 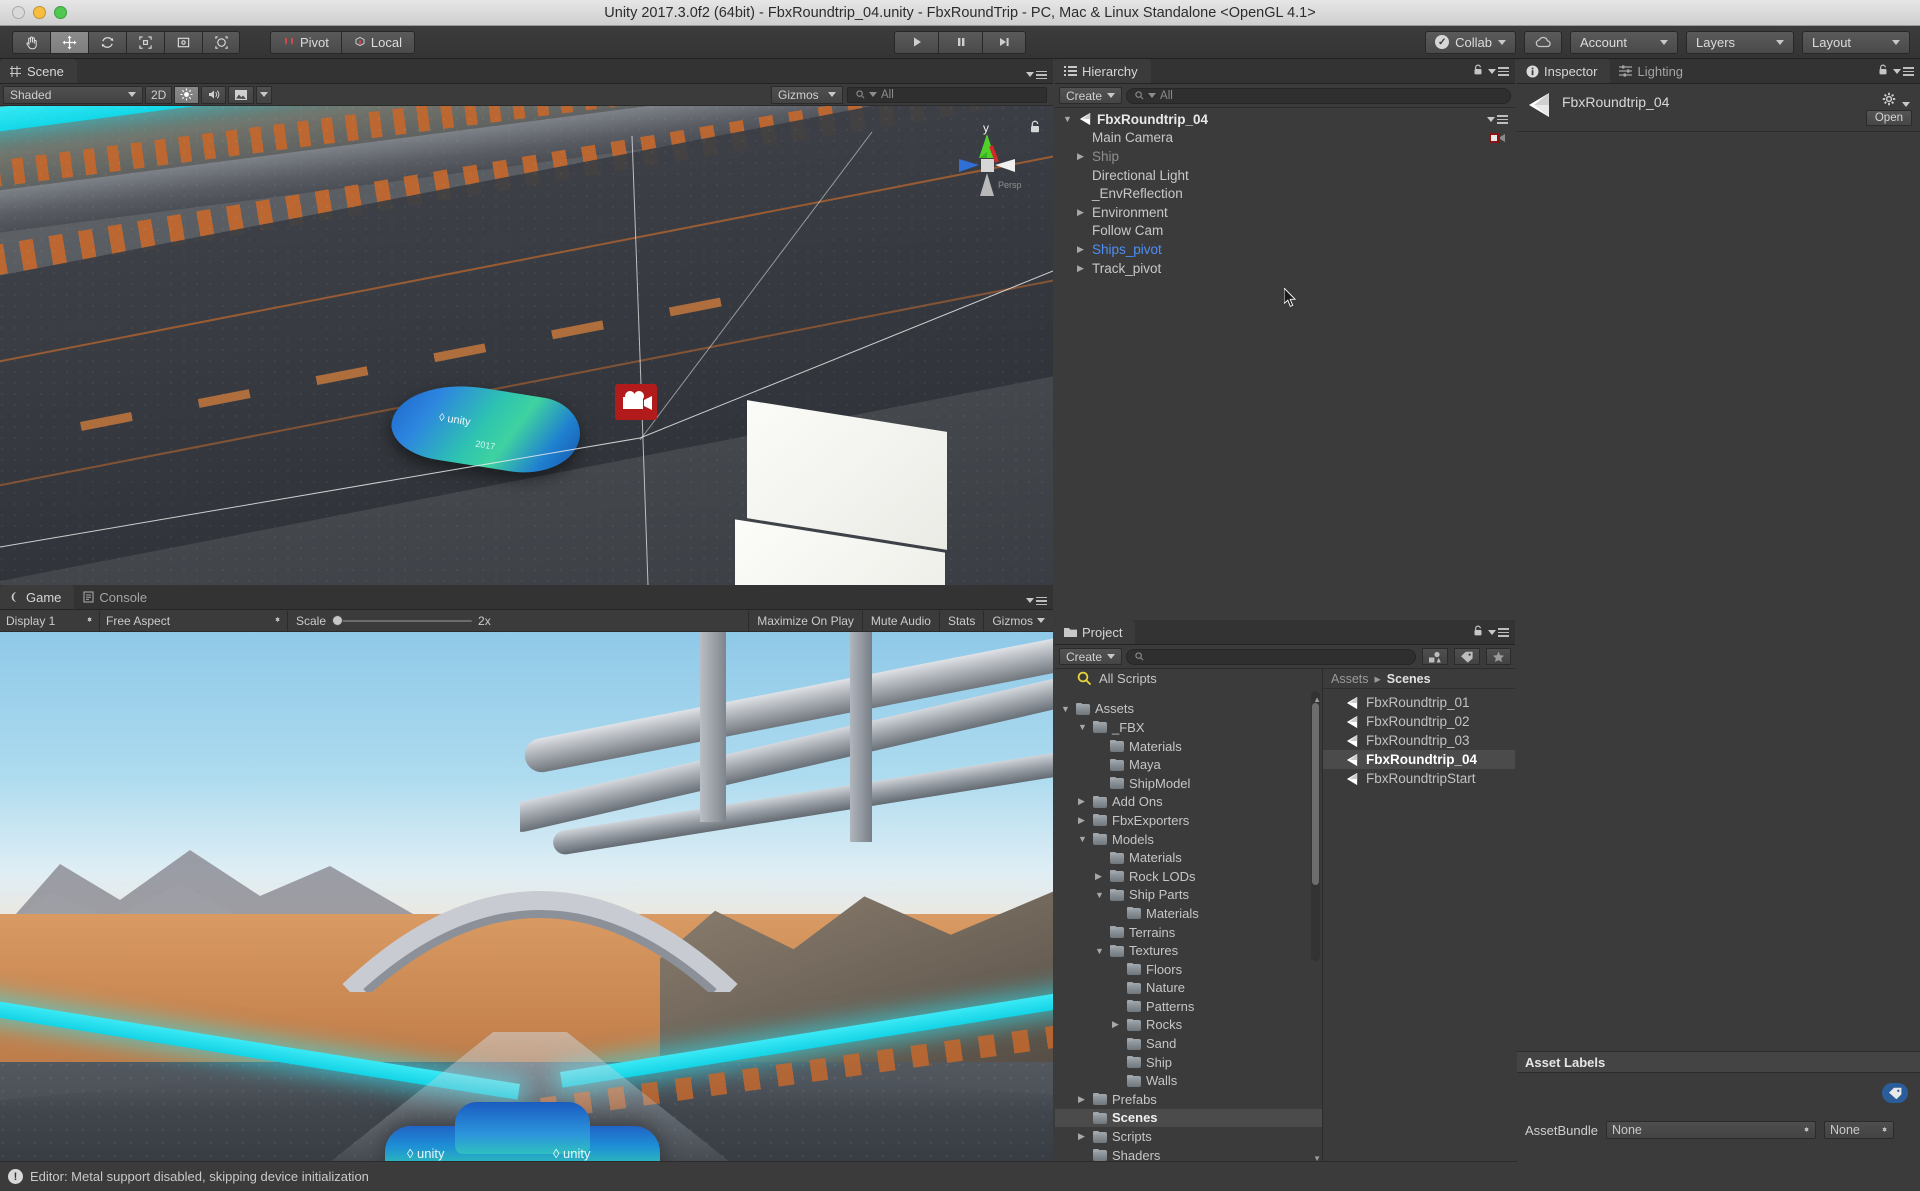 I want to click on scale-tool-button, so click(x=145, y=42).